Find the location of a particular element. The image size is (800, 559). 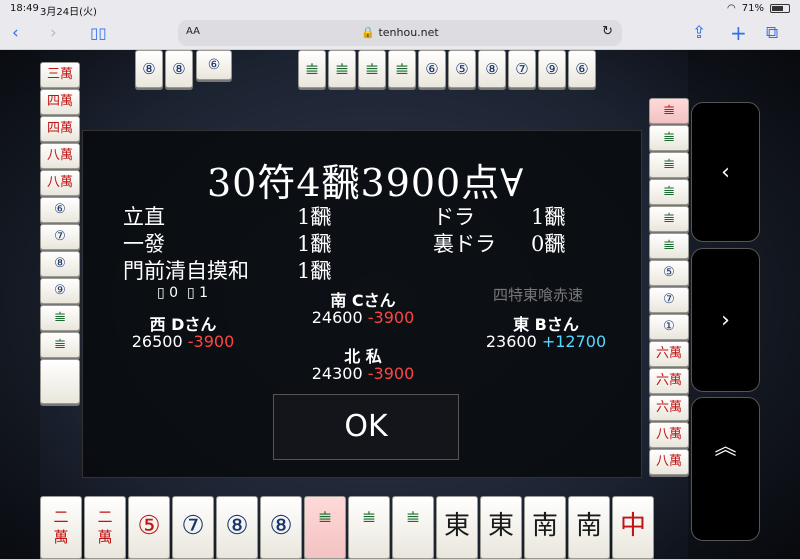

score-headline: 30符4飜3900点∀ is located at coordinates (366, 183).